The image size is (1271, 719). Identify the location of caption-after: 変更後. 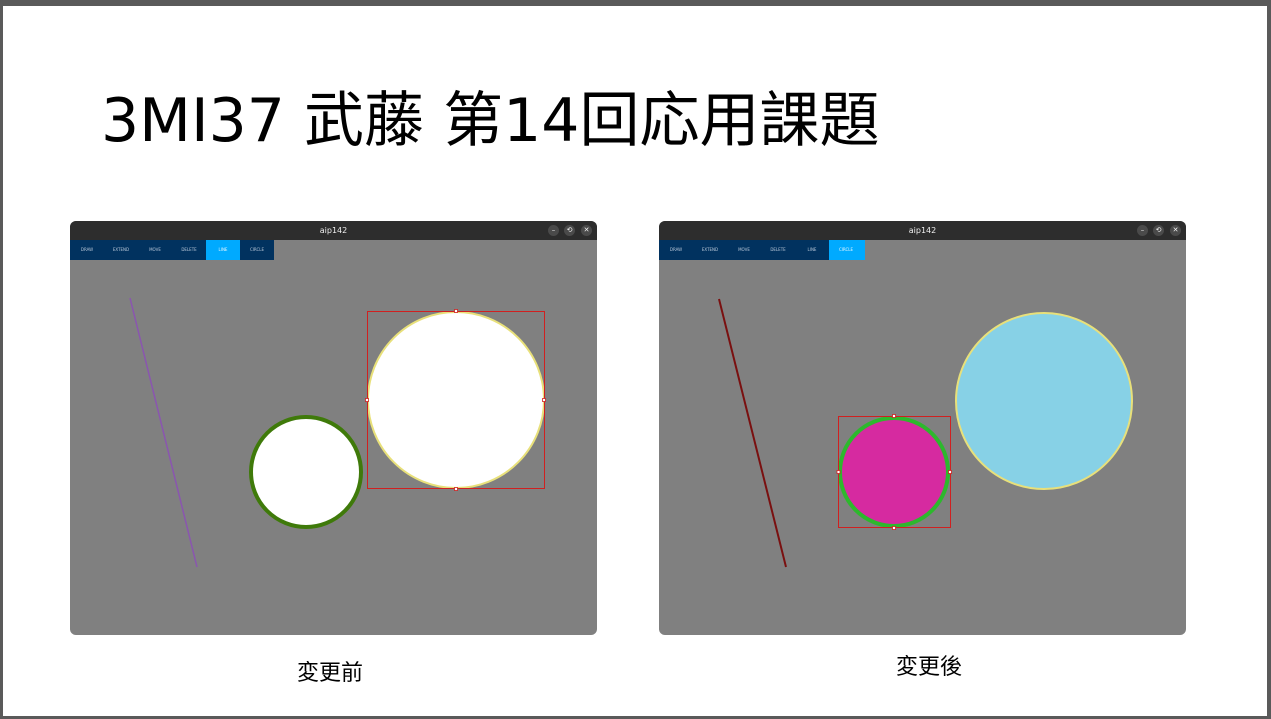
(929, 667).